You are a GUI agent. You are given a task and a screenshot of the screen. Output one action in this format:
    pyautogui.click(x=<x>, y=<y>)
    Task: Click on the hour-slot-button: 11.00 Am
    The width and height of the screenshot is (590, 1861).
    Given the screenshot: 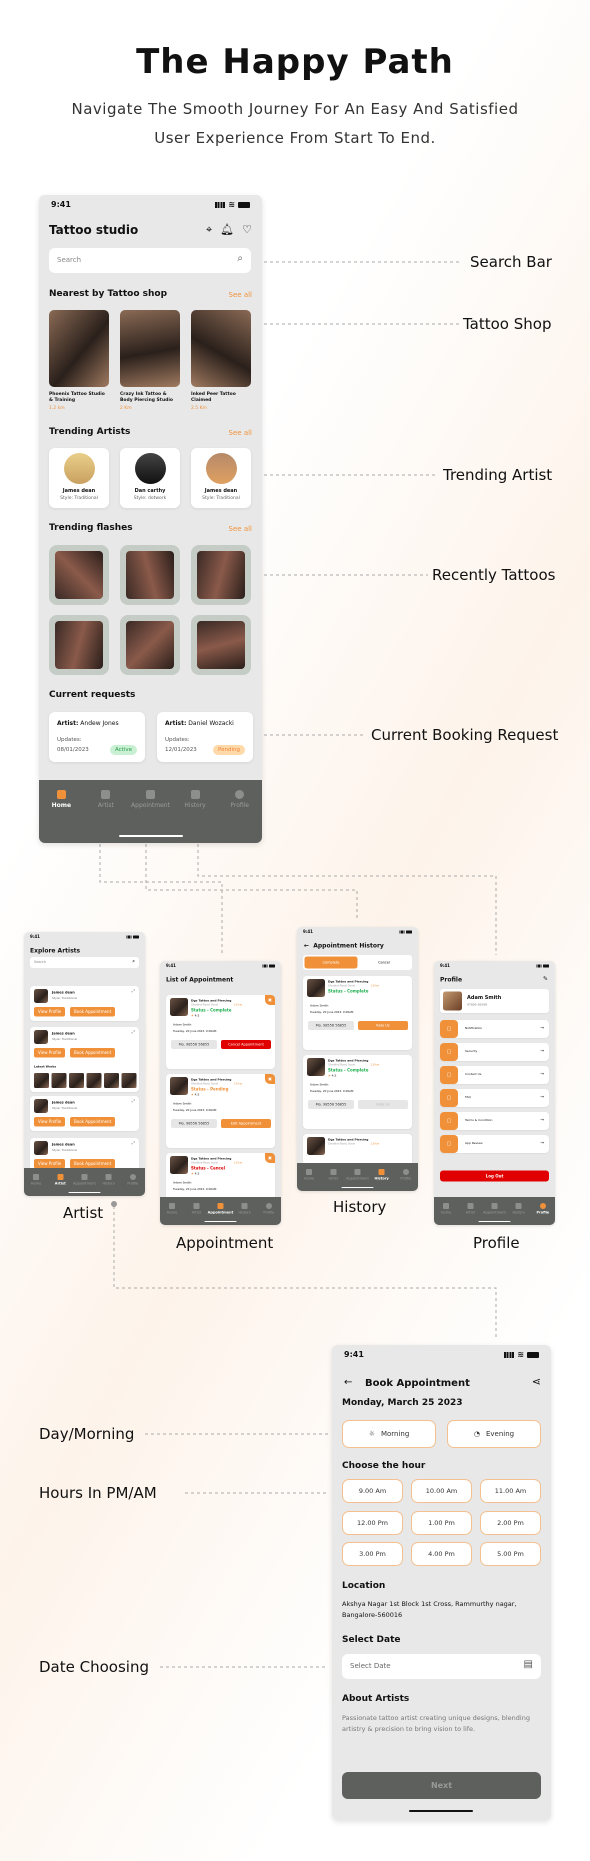 What is the action you would take?
    pyautogui.click(x=510, y=1491)
    